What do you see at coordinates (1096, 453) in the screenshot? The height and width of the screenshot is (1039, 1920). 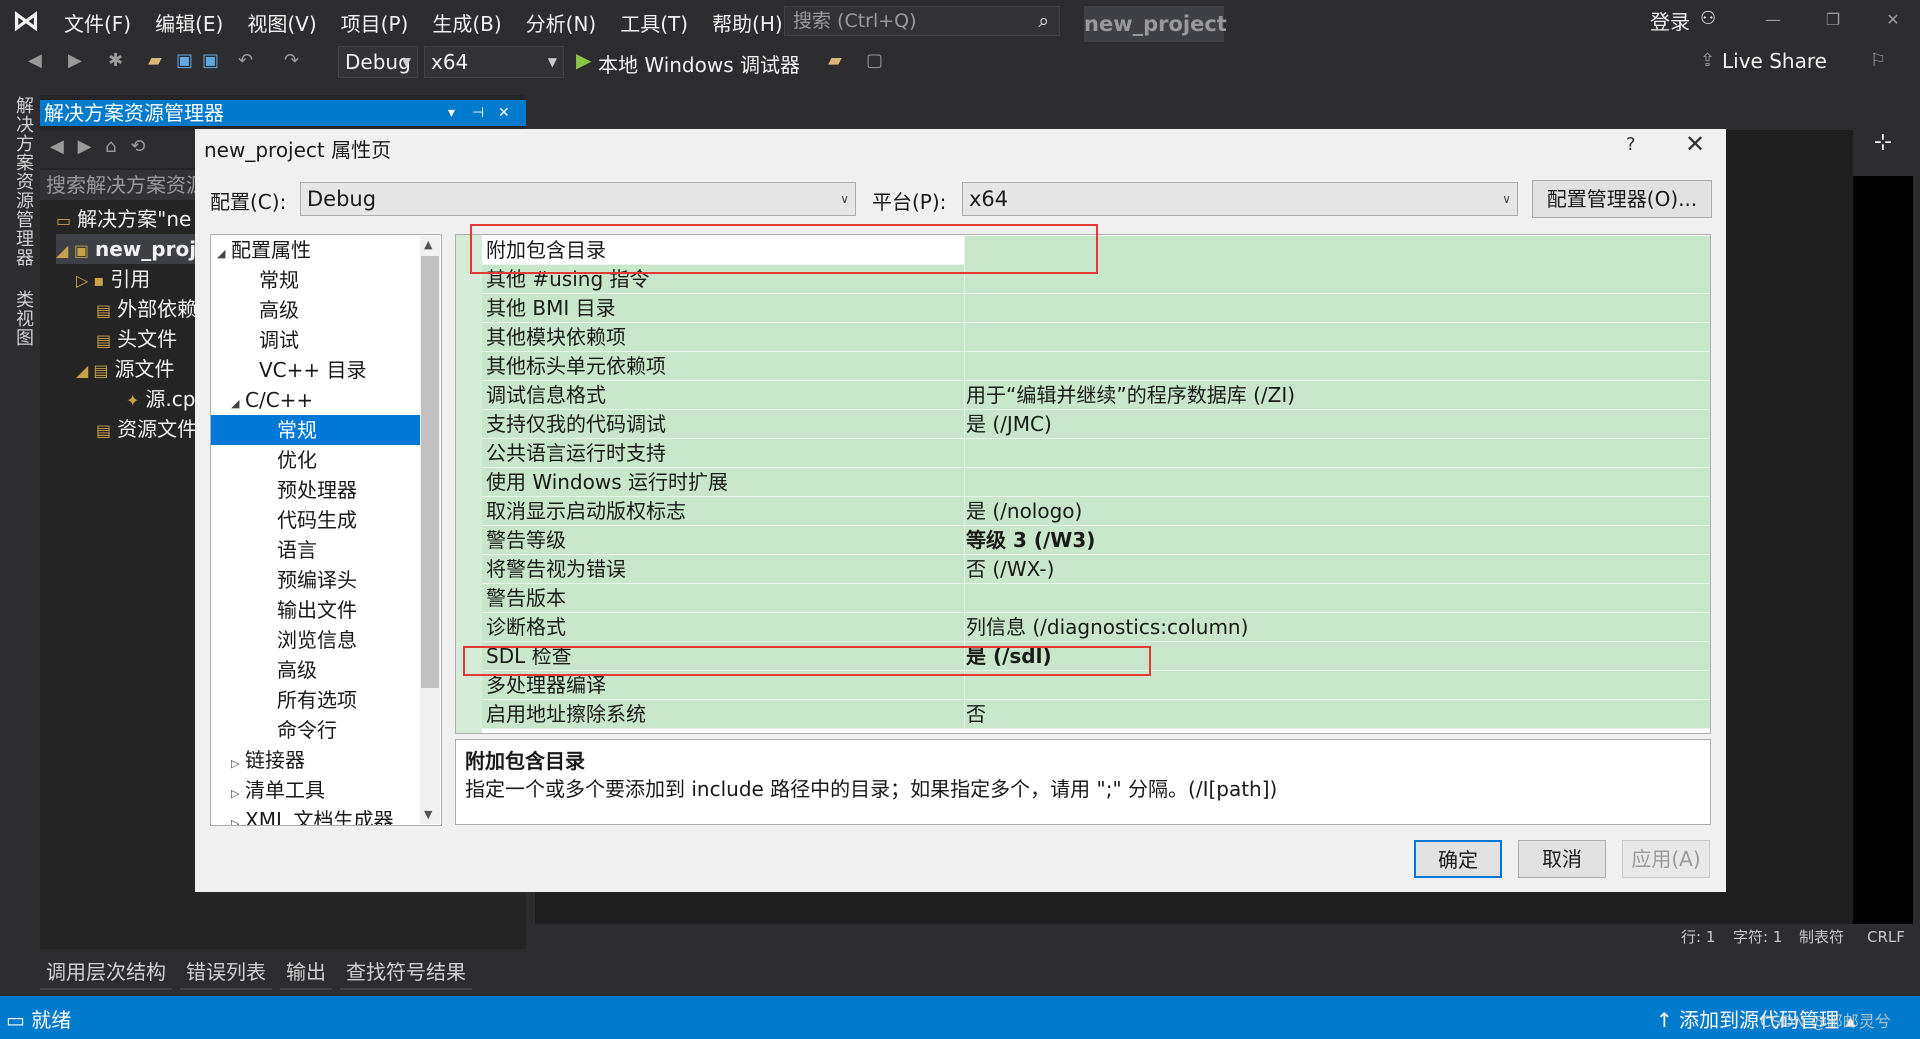 I see `property-row: 公共语言运行时支持` at bounding box center [1096, 453].